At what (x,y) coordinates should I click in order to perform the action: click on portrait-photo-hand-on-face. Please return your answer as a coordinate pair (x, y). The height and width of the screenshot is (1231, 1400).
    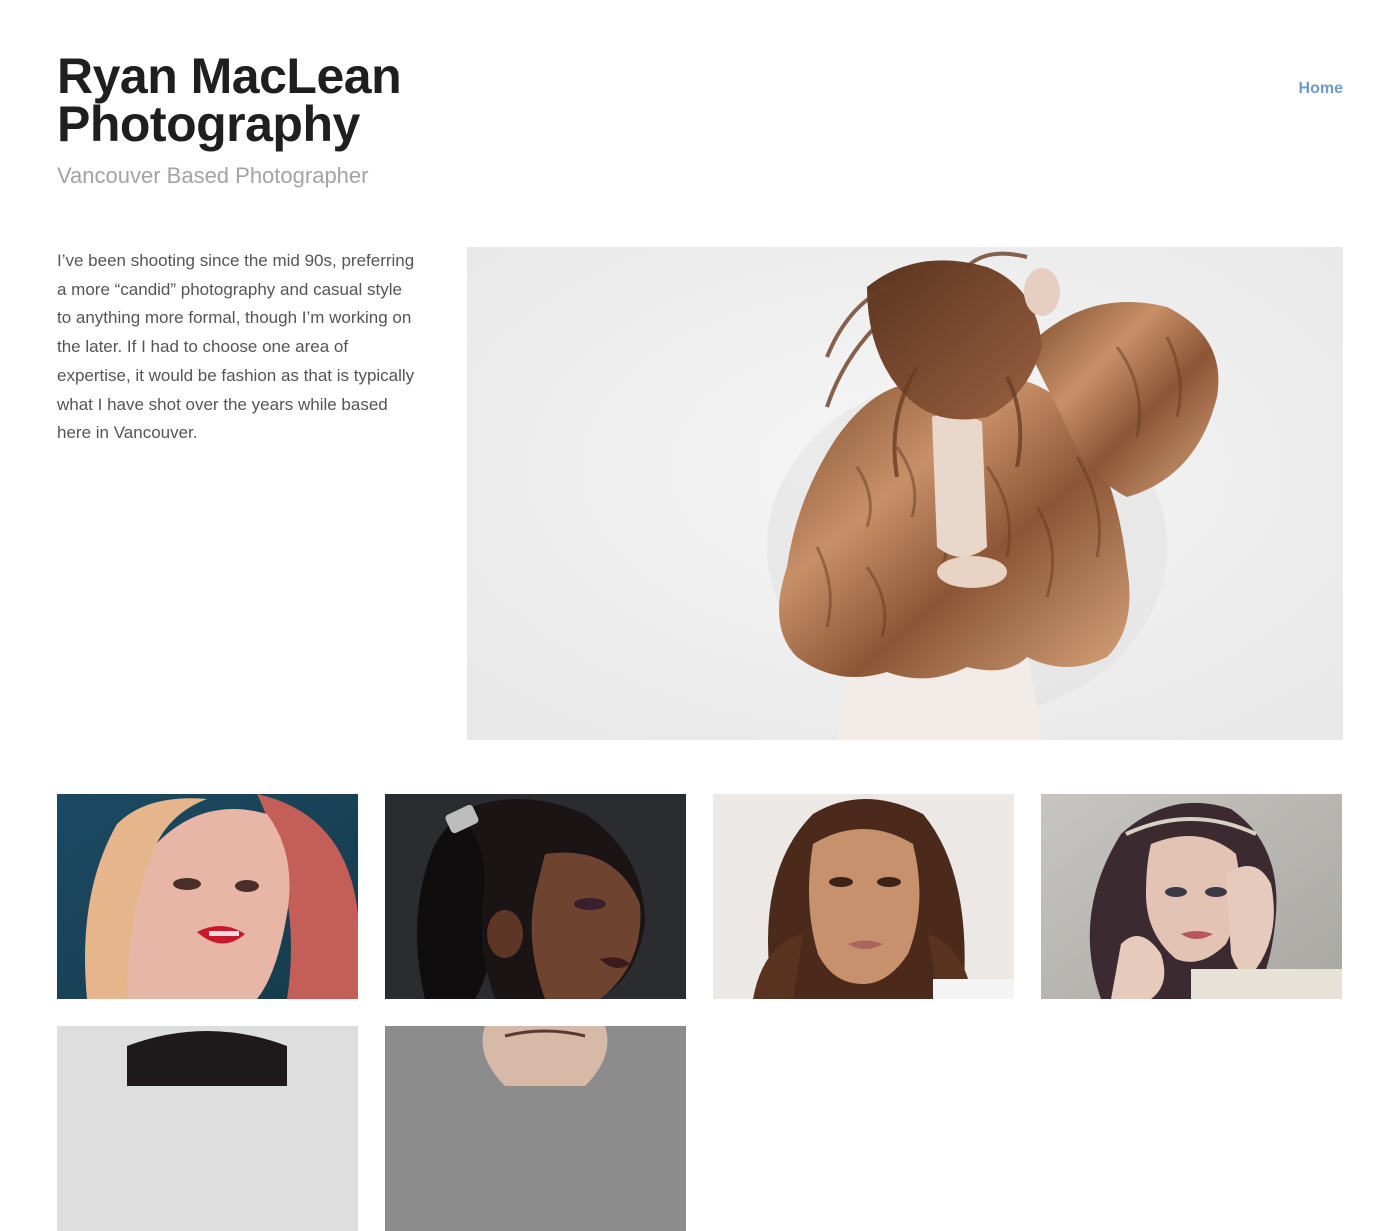
    Looking at the image, I should click on (1191, 896).